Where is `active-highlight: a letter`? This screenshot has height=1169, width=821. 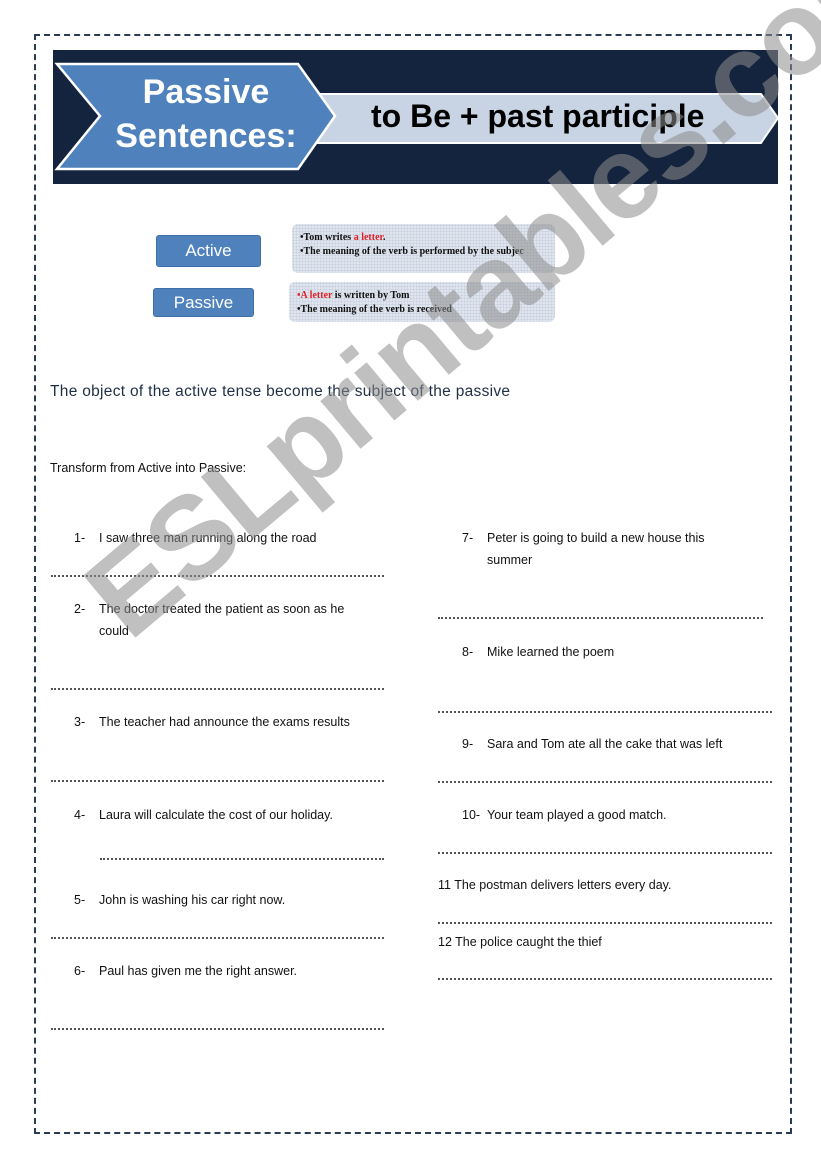
active-highlight: a letter is located at coordinates (368, 237).